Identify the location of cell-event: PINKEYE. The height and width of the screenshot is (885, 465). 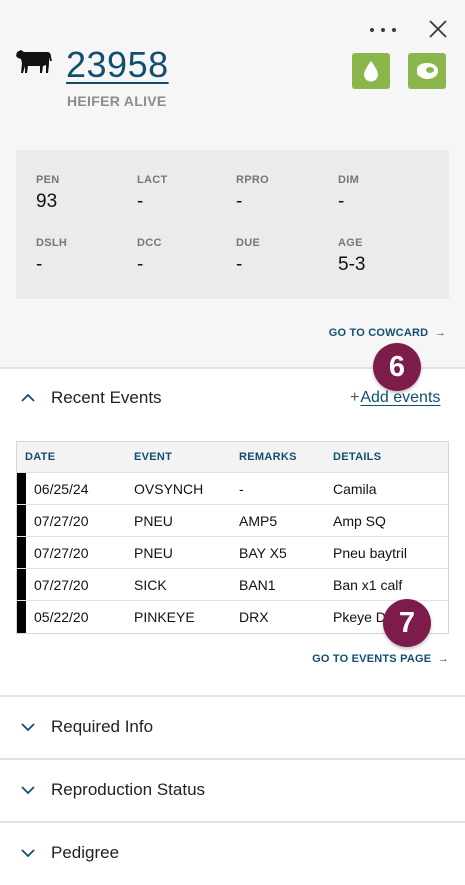
(164, 617).